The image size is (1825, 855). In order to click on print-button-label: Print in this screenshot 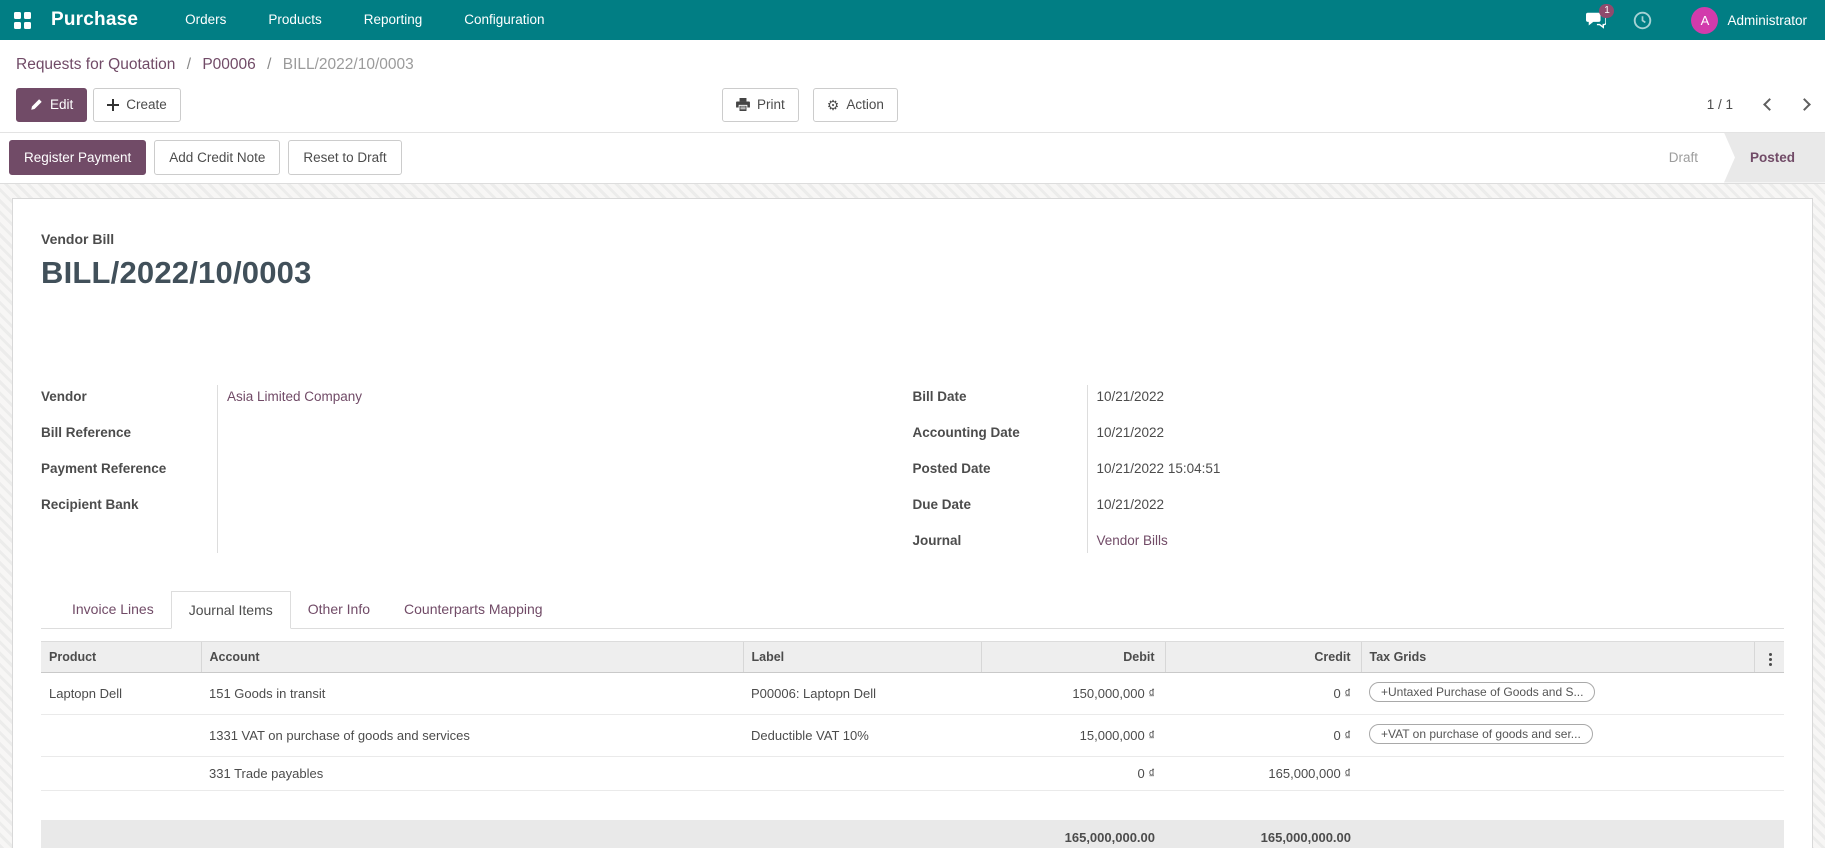, I will do `click(771, 104)`.